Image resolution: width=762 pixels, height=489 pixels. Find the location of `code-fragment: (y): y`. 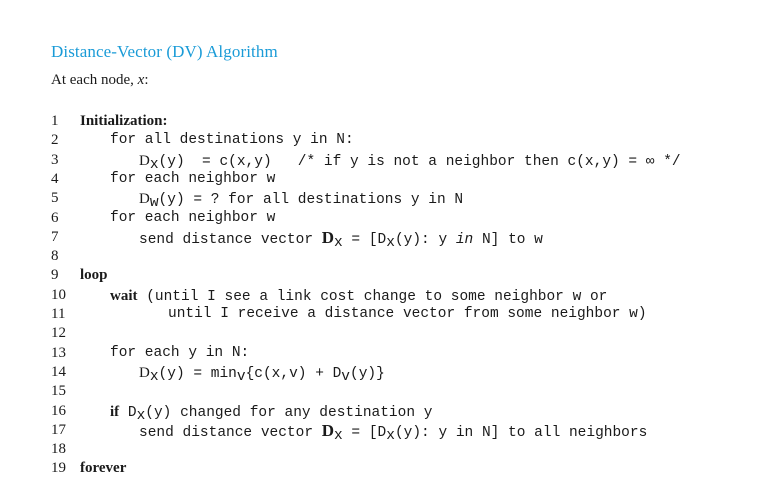

code-fragment: (y): y is located at coordinates (425, 239).